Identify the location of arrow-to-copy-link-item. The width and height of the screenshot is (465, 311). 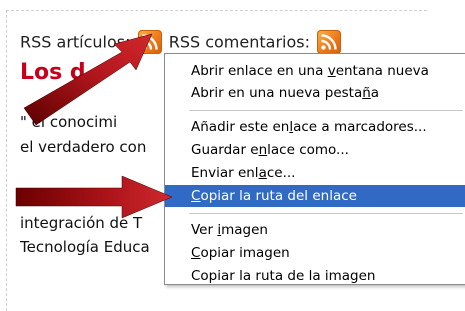
(94, 197).